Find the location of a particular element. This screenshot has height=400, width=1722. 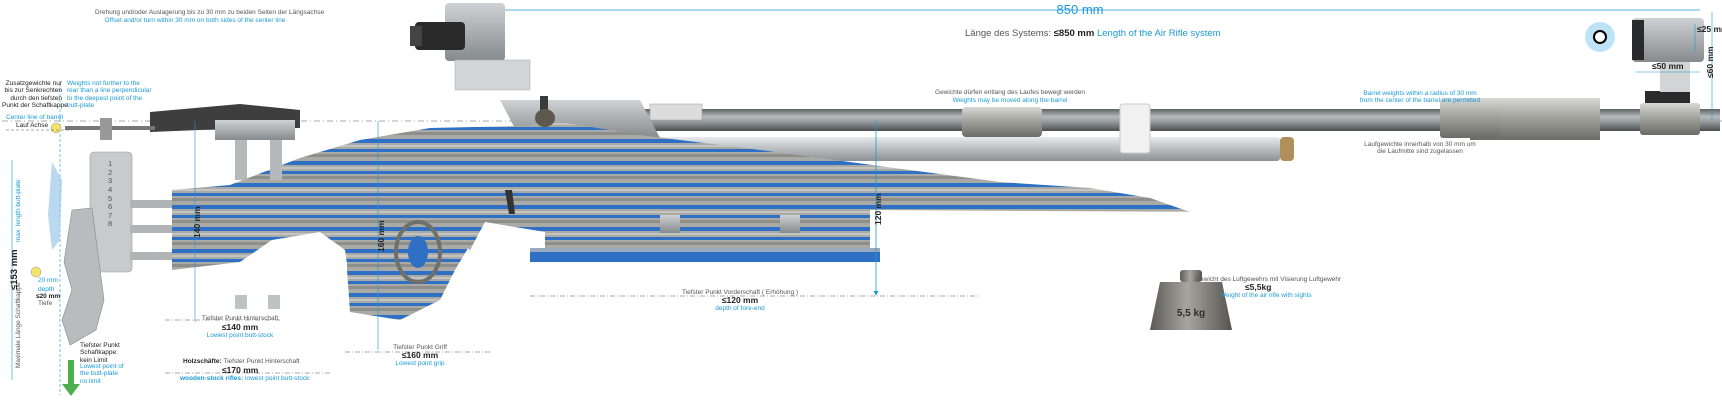

buttplate-maxlen-de: Maximale Länge Schaftkappe is located at coordinates (18, 325).